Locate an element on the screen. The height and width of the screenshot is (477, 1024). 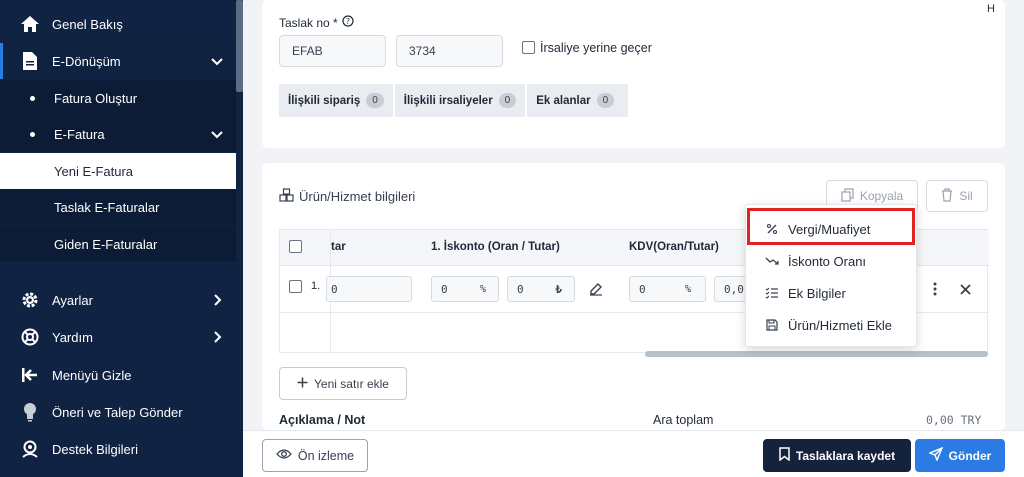
percent-unit: % is located at coordinates (482, 289).